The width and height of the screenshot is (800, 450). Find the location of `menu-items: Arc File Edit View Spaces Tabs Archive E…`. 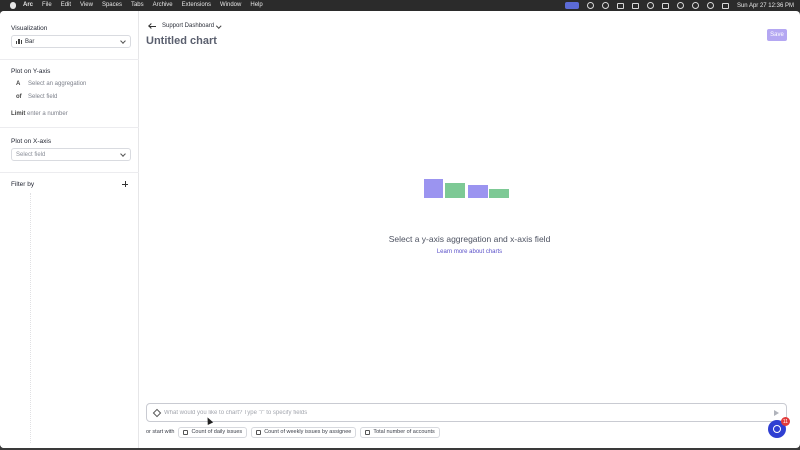

menu-items: Arc File Edit View Spaces Tabs Archive E… is located at coordinates (143, 5).